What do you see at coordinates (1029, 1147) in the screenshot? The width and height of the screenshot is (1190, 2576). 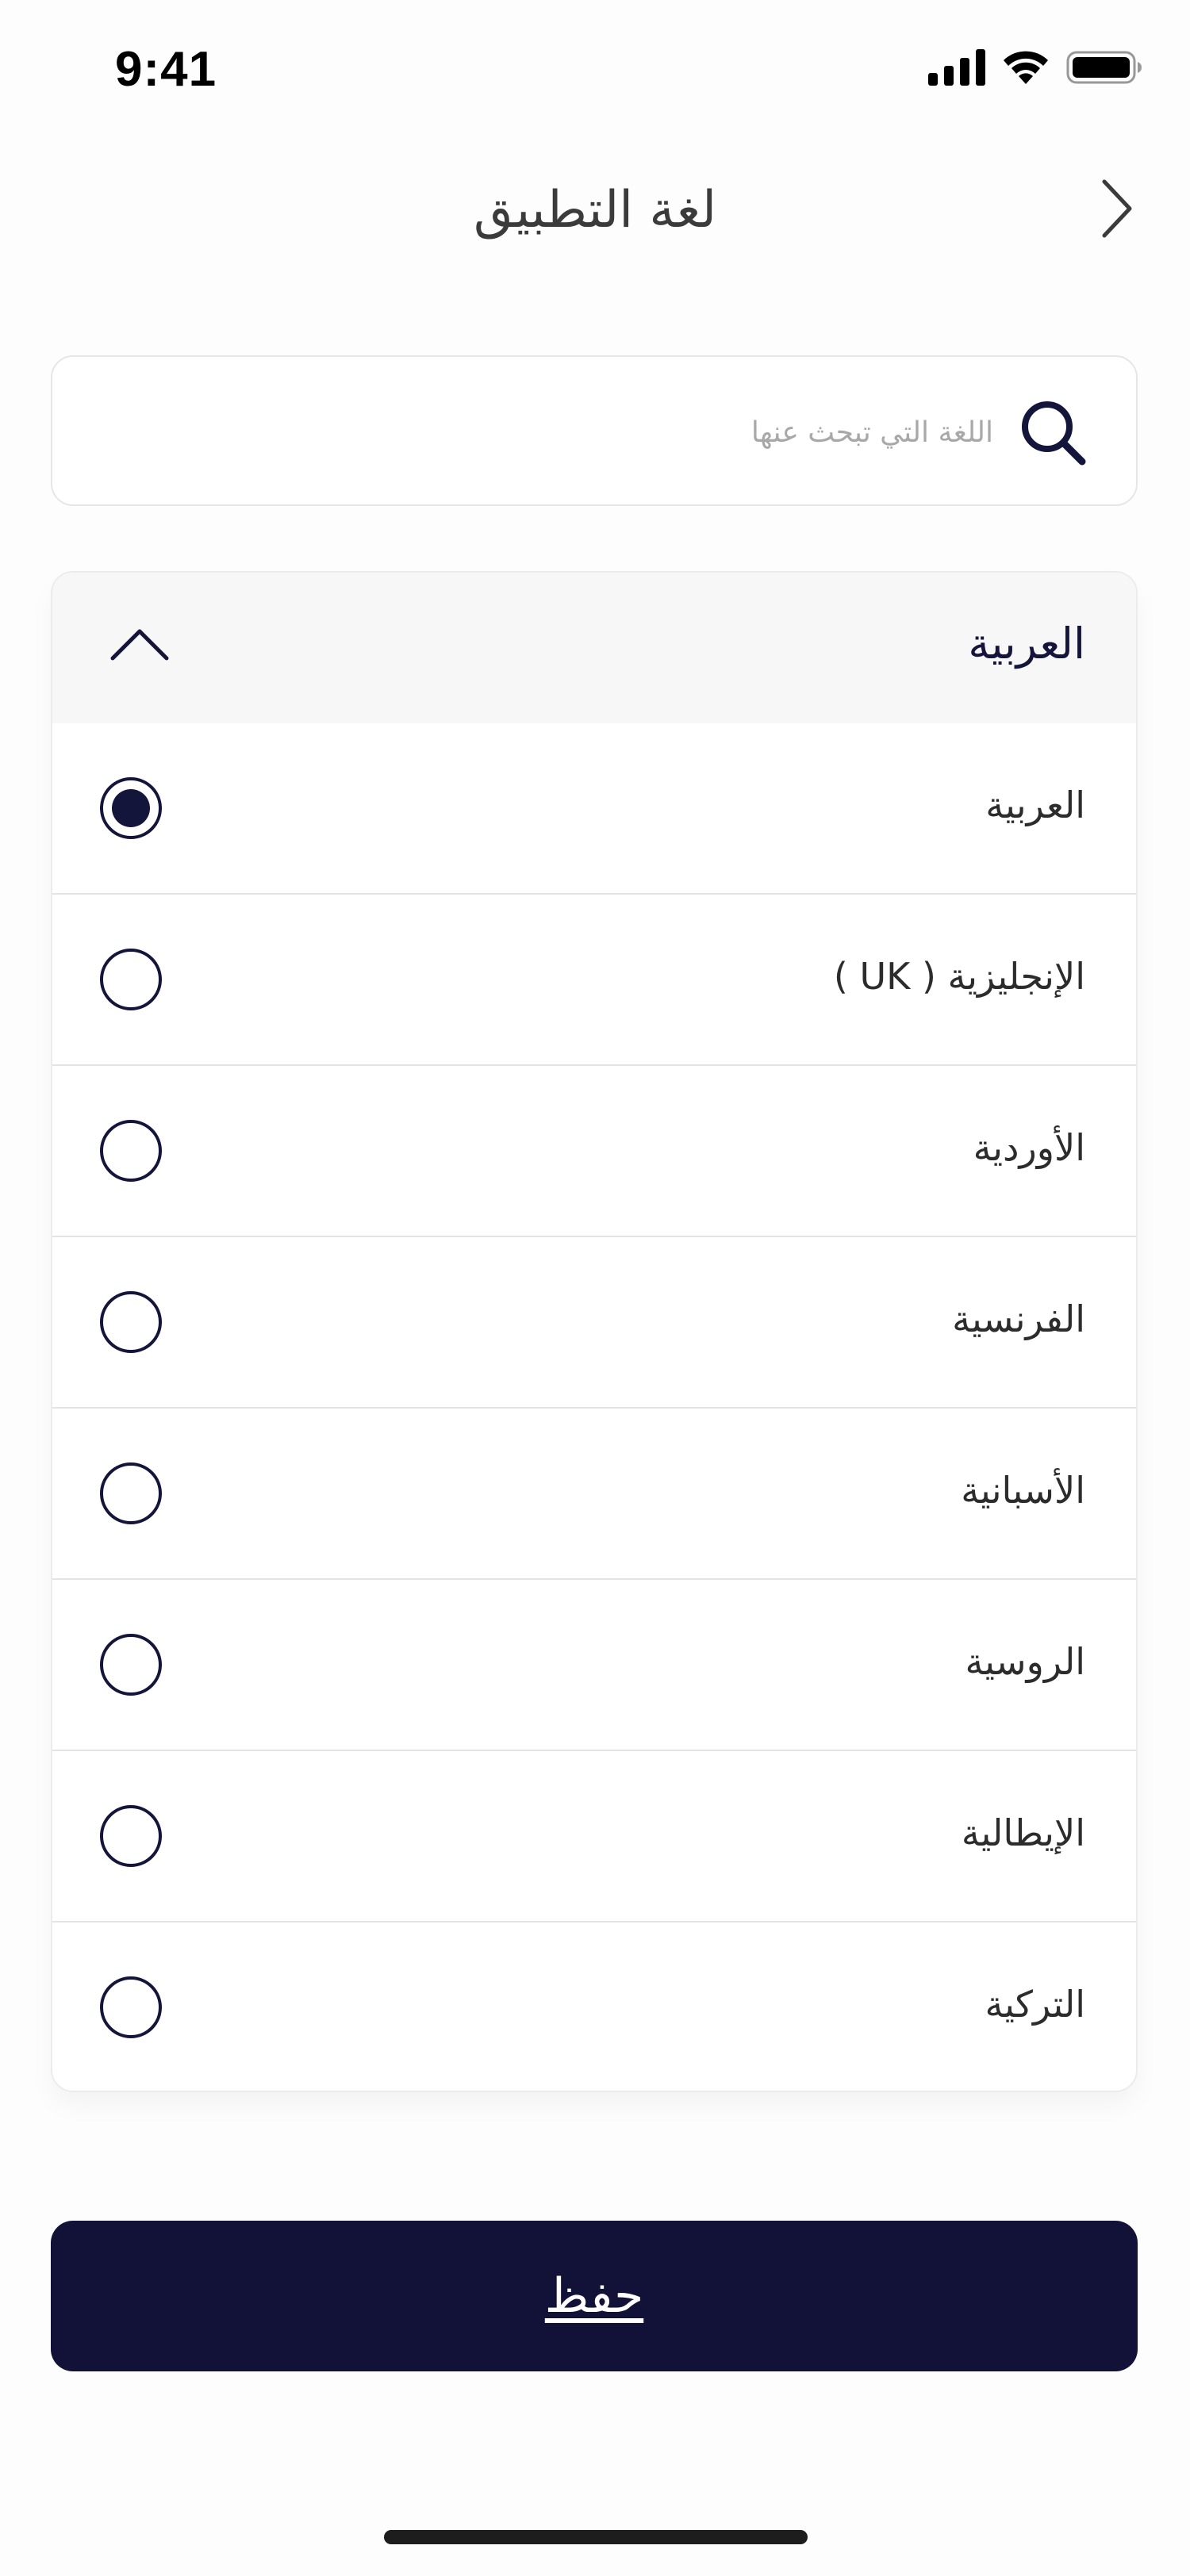 I see `language-option-label: الأوردية` at bounding box center [1029, 1147].